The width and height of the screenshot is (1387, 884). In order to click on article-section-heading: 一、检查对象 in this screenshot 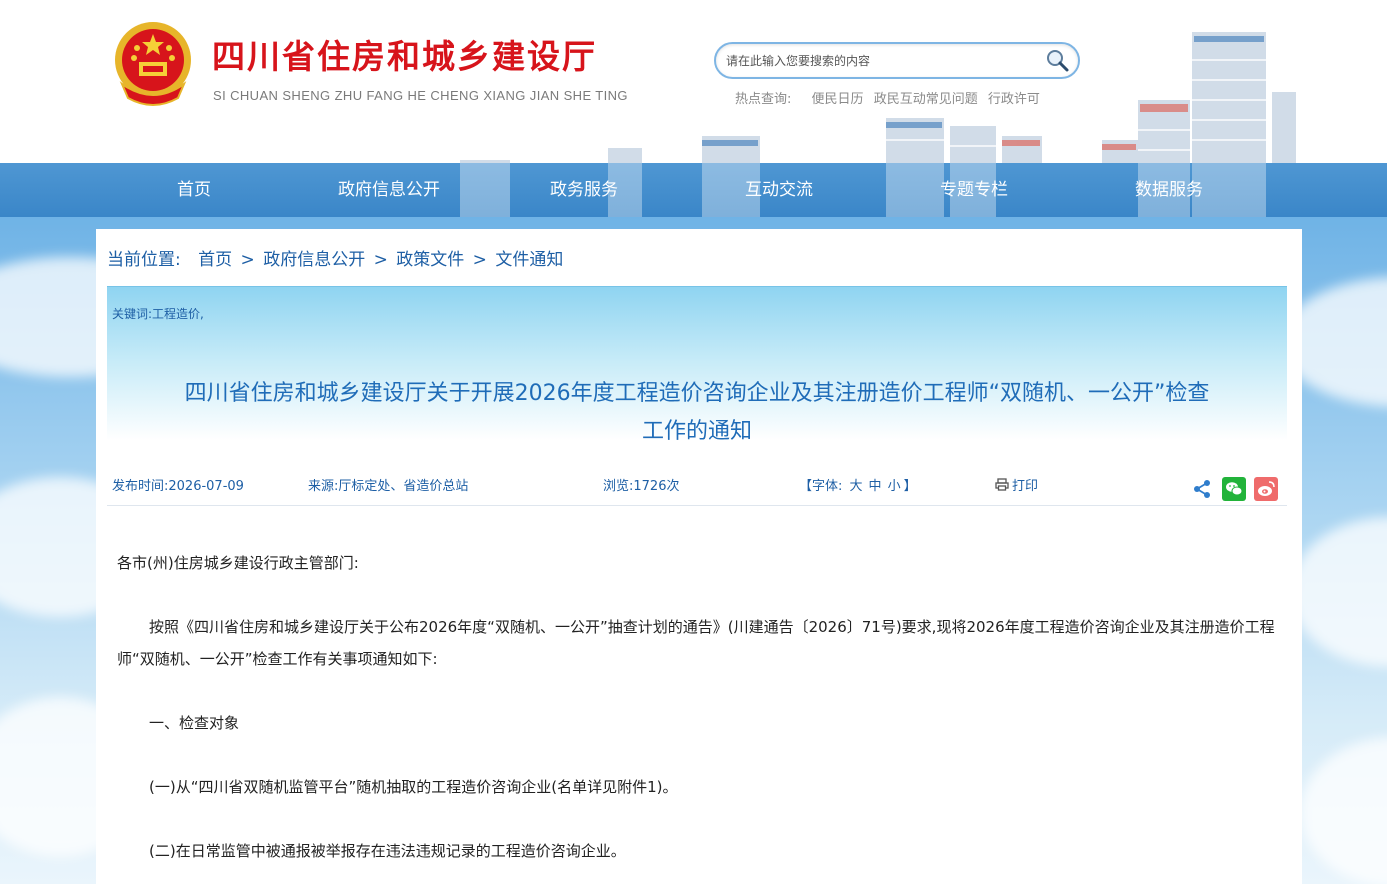, I will do `click(194, 723)`.